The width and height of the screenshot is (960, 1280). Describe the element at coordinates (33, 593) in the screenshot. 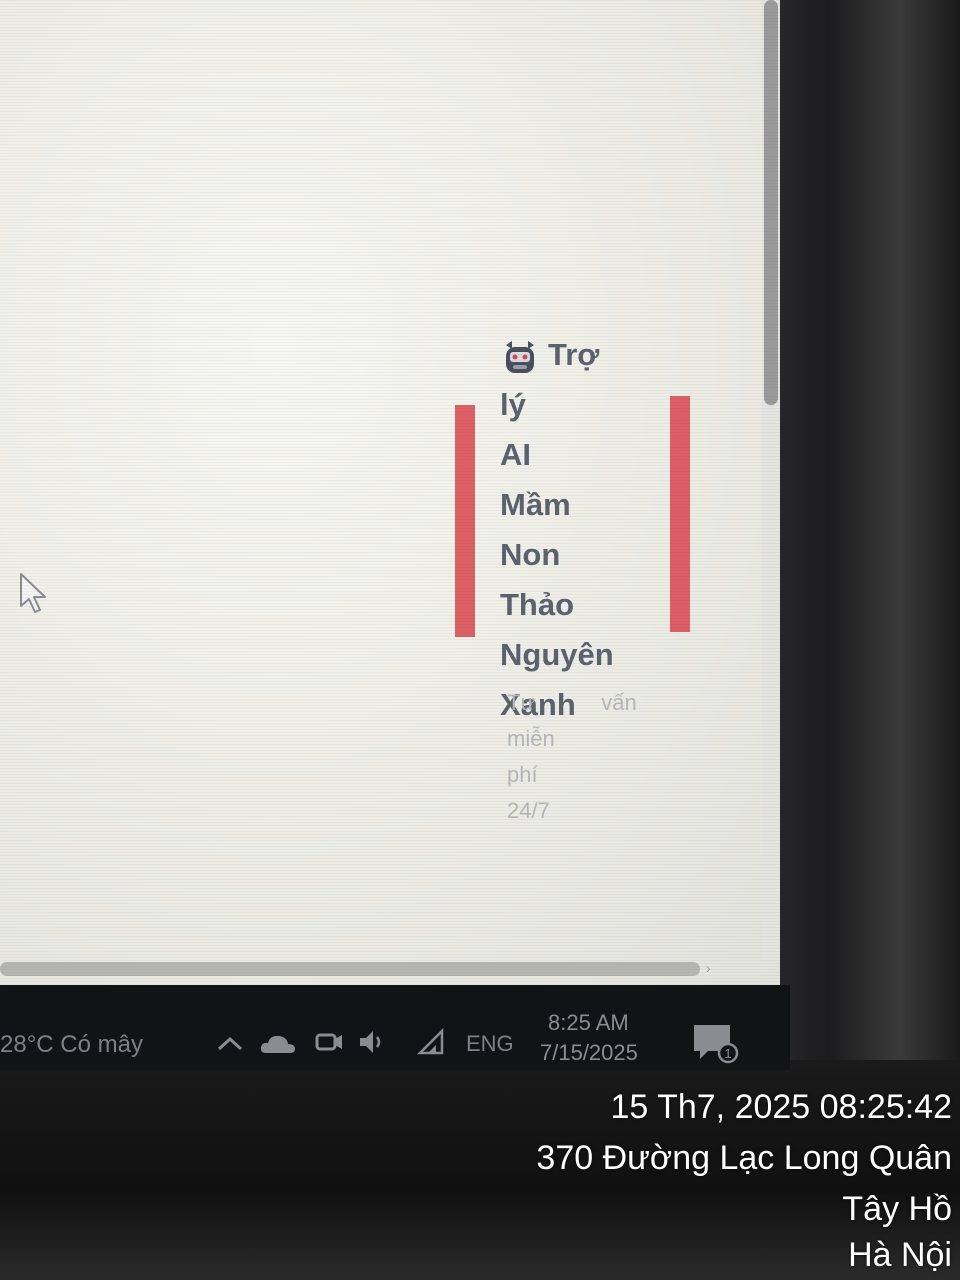

I see `mouse-cursor-icon` at that location.